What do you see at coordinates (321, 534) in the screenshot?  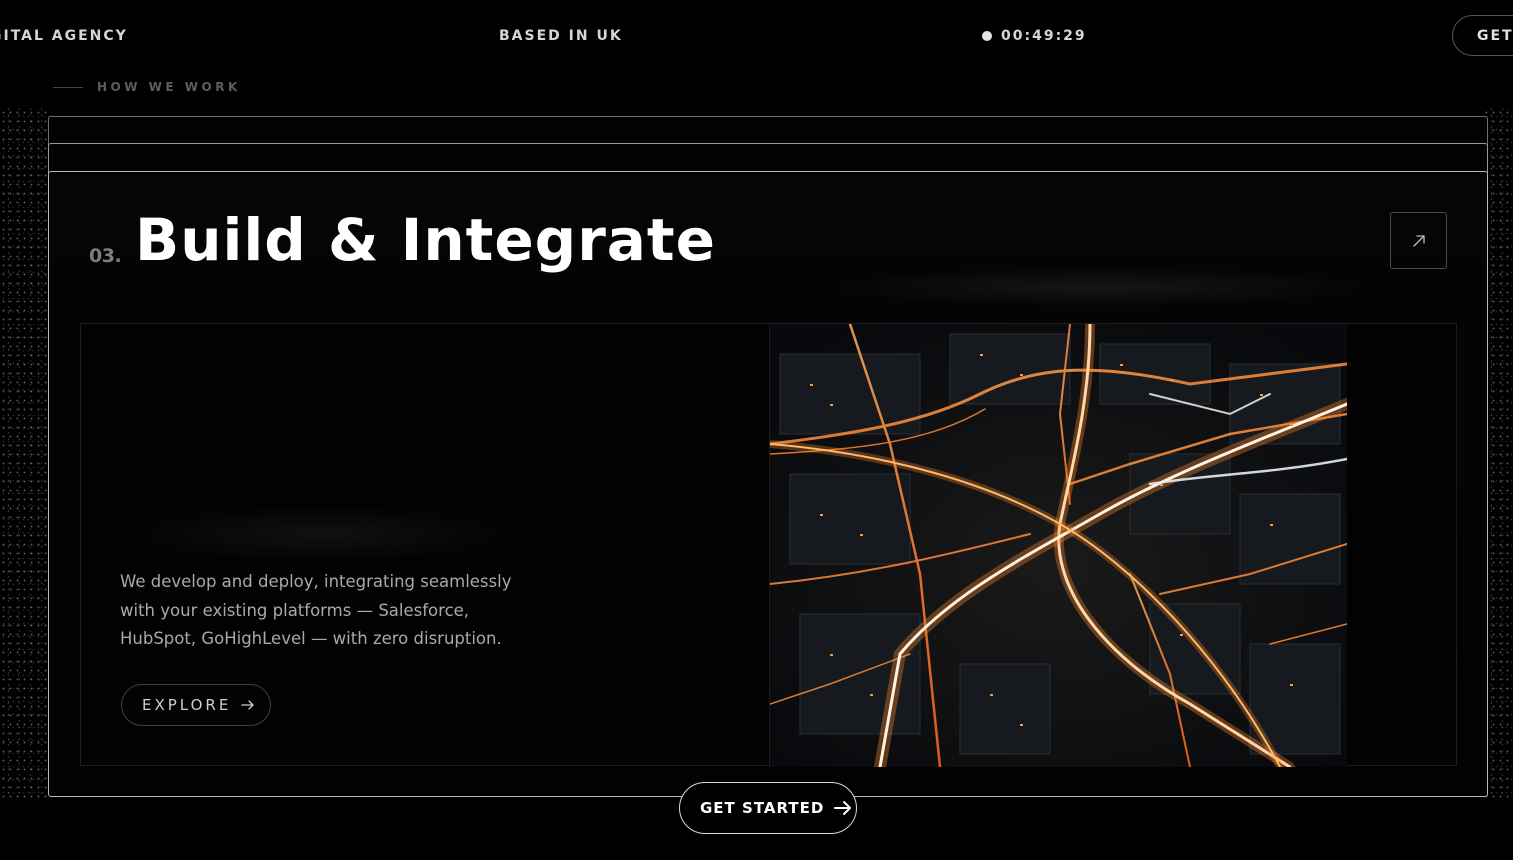 I see `panel-glow` at bounding box center [321, 534].